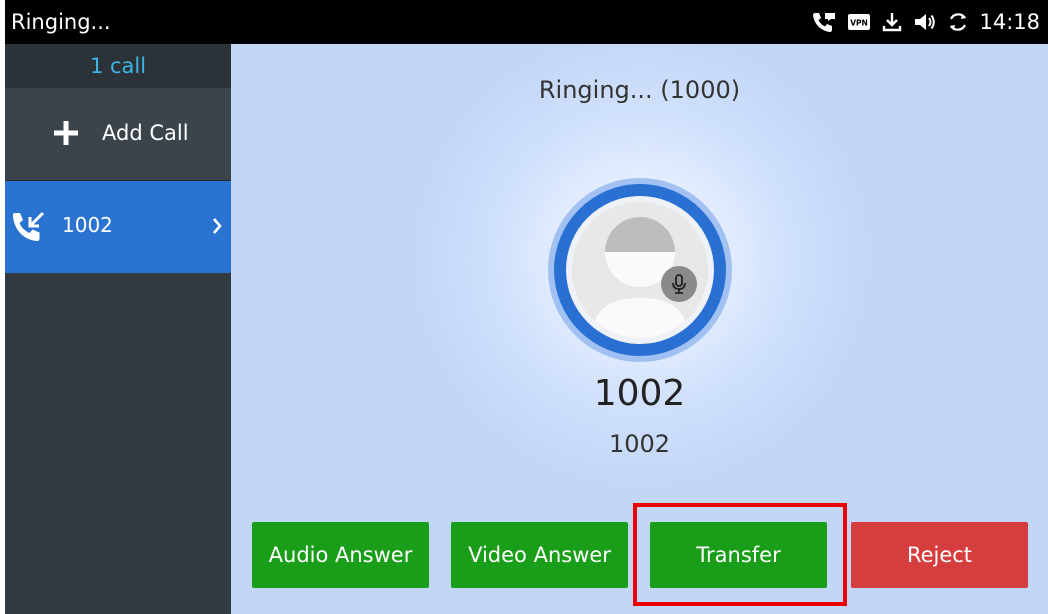  What do you see at coordinates (340, 555) in the screenshot?
I see `audio-answer-button: Audio Answer` at bounding box center [340, 555].